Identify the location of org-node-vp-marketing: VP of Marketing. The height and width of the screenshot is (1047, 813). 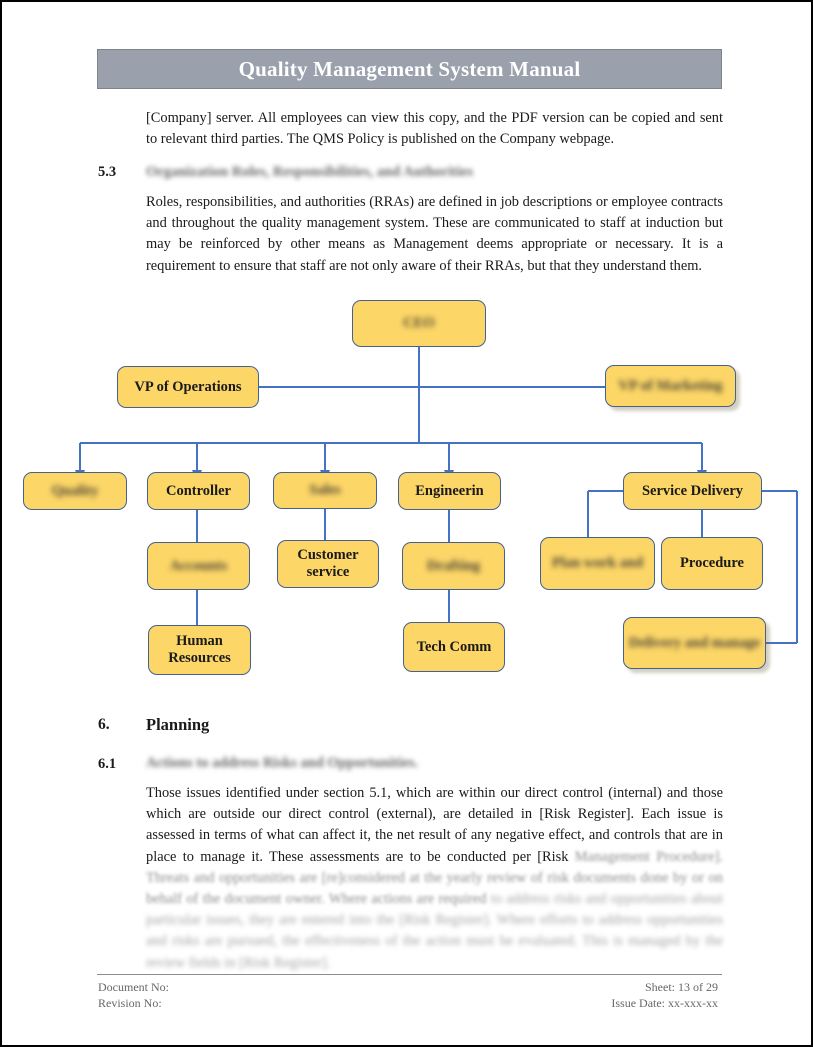
(670, 386).